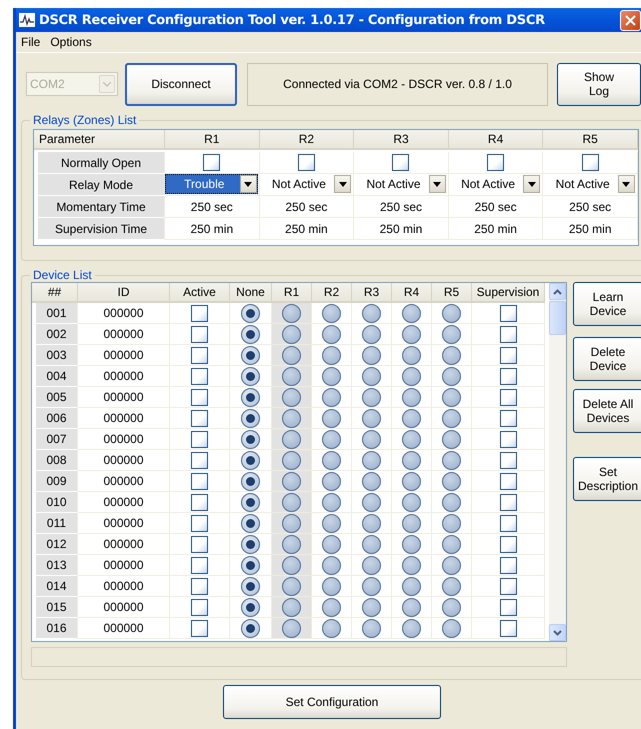  What do you see at coordinates (71, 42) in the screenshot?
I see `menu-item: Options` at bounding box center [71, 42].